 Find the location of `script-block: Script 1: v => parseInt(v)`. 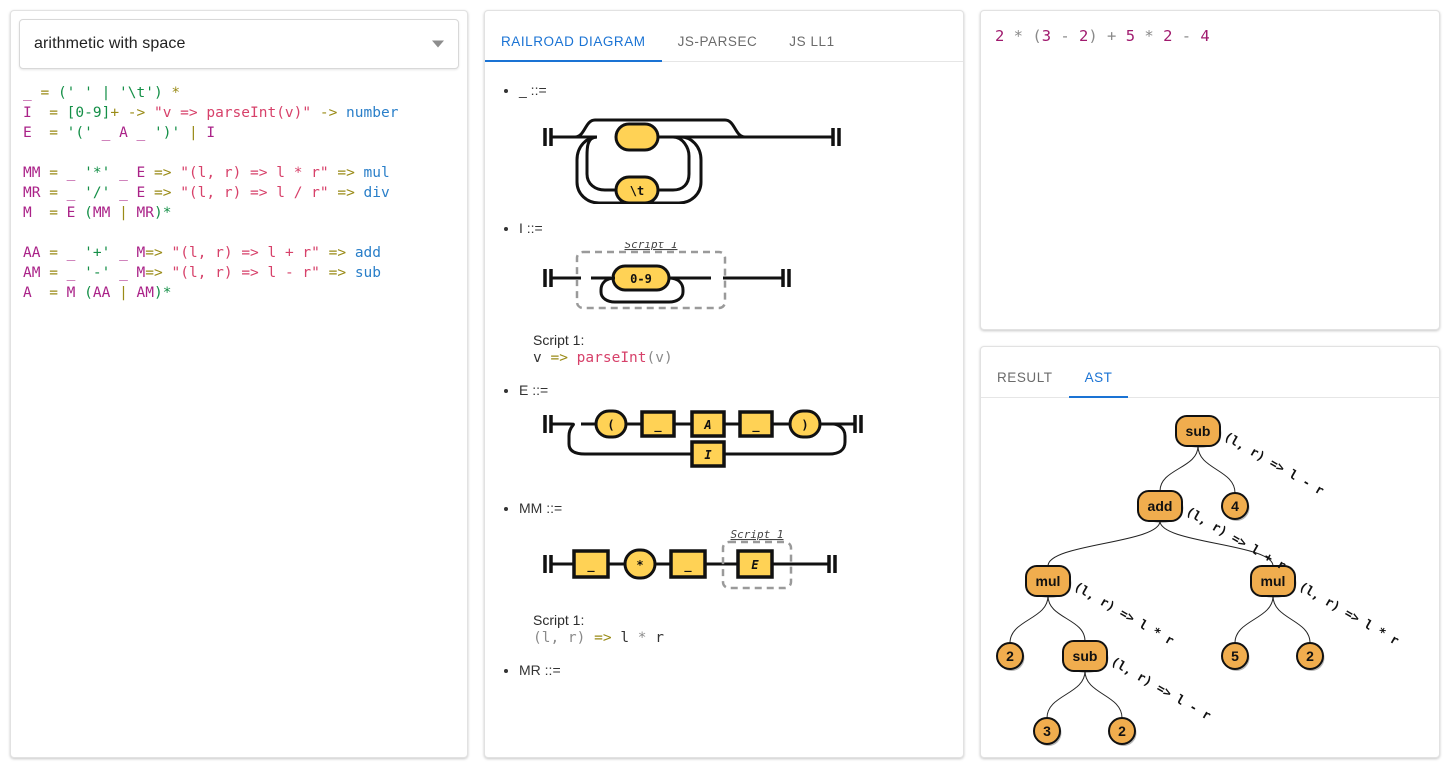

script-block: Script 1: v => parseInt(v) is located at coordinates (748, 349).